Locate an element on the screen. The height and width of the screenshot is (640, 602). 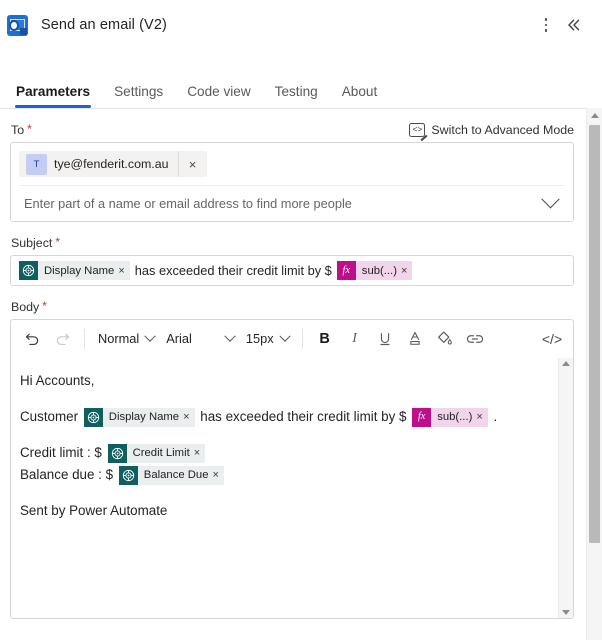
font-color-button is located at coordinates (415, 339).